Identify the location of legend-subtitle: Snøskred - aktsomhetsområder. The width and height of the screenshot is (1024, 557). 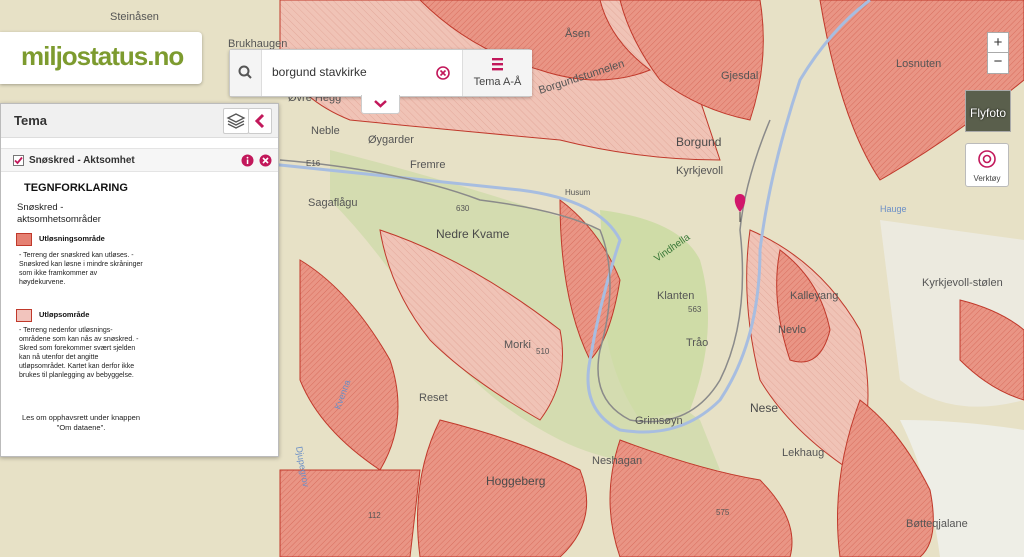
(59, 213).